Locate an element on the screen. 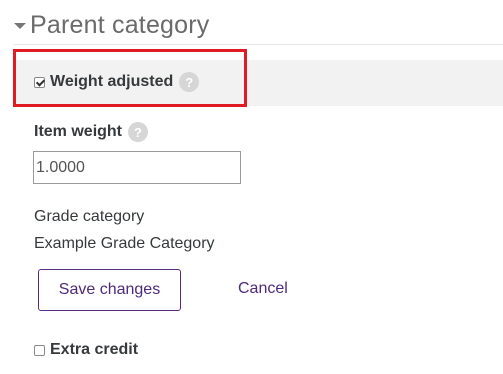 The image size is (503, 374). grade-category-value: Example Grade Category is located at coordinates (124, 243).